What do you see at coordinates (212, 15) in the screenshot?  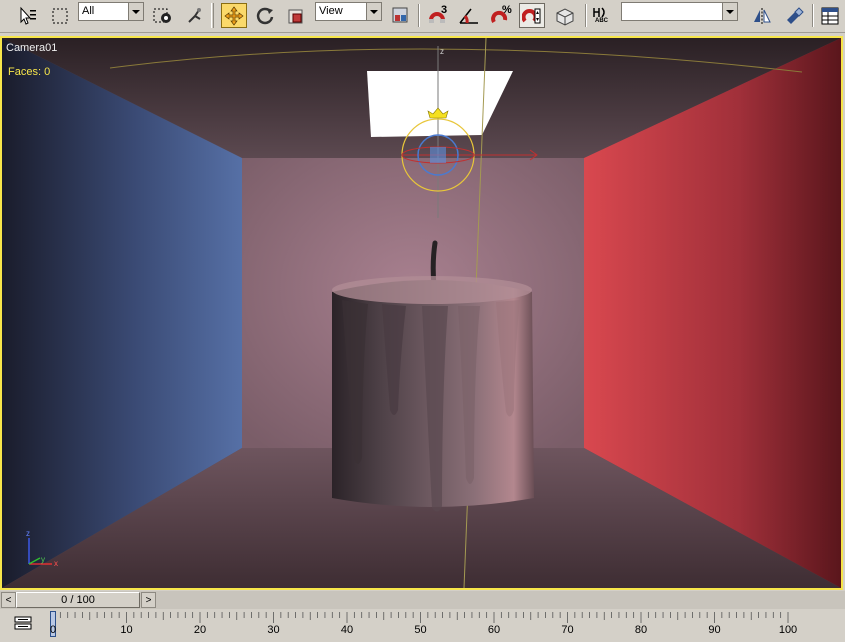 I see `toolbar-grip` at bounding box center [212, 15].